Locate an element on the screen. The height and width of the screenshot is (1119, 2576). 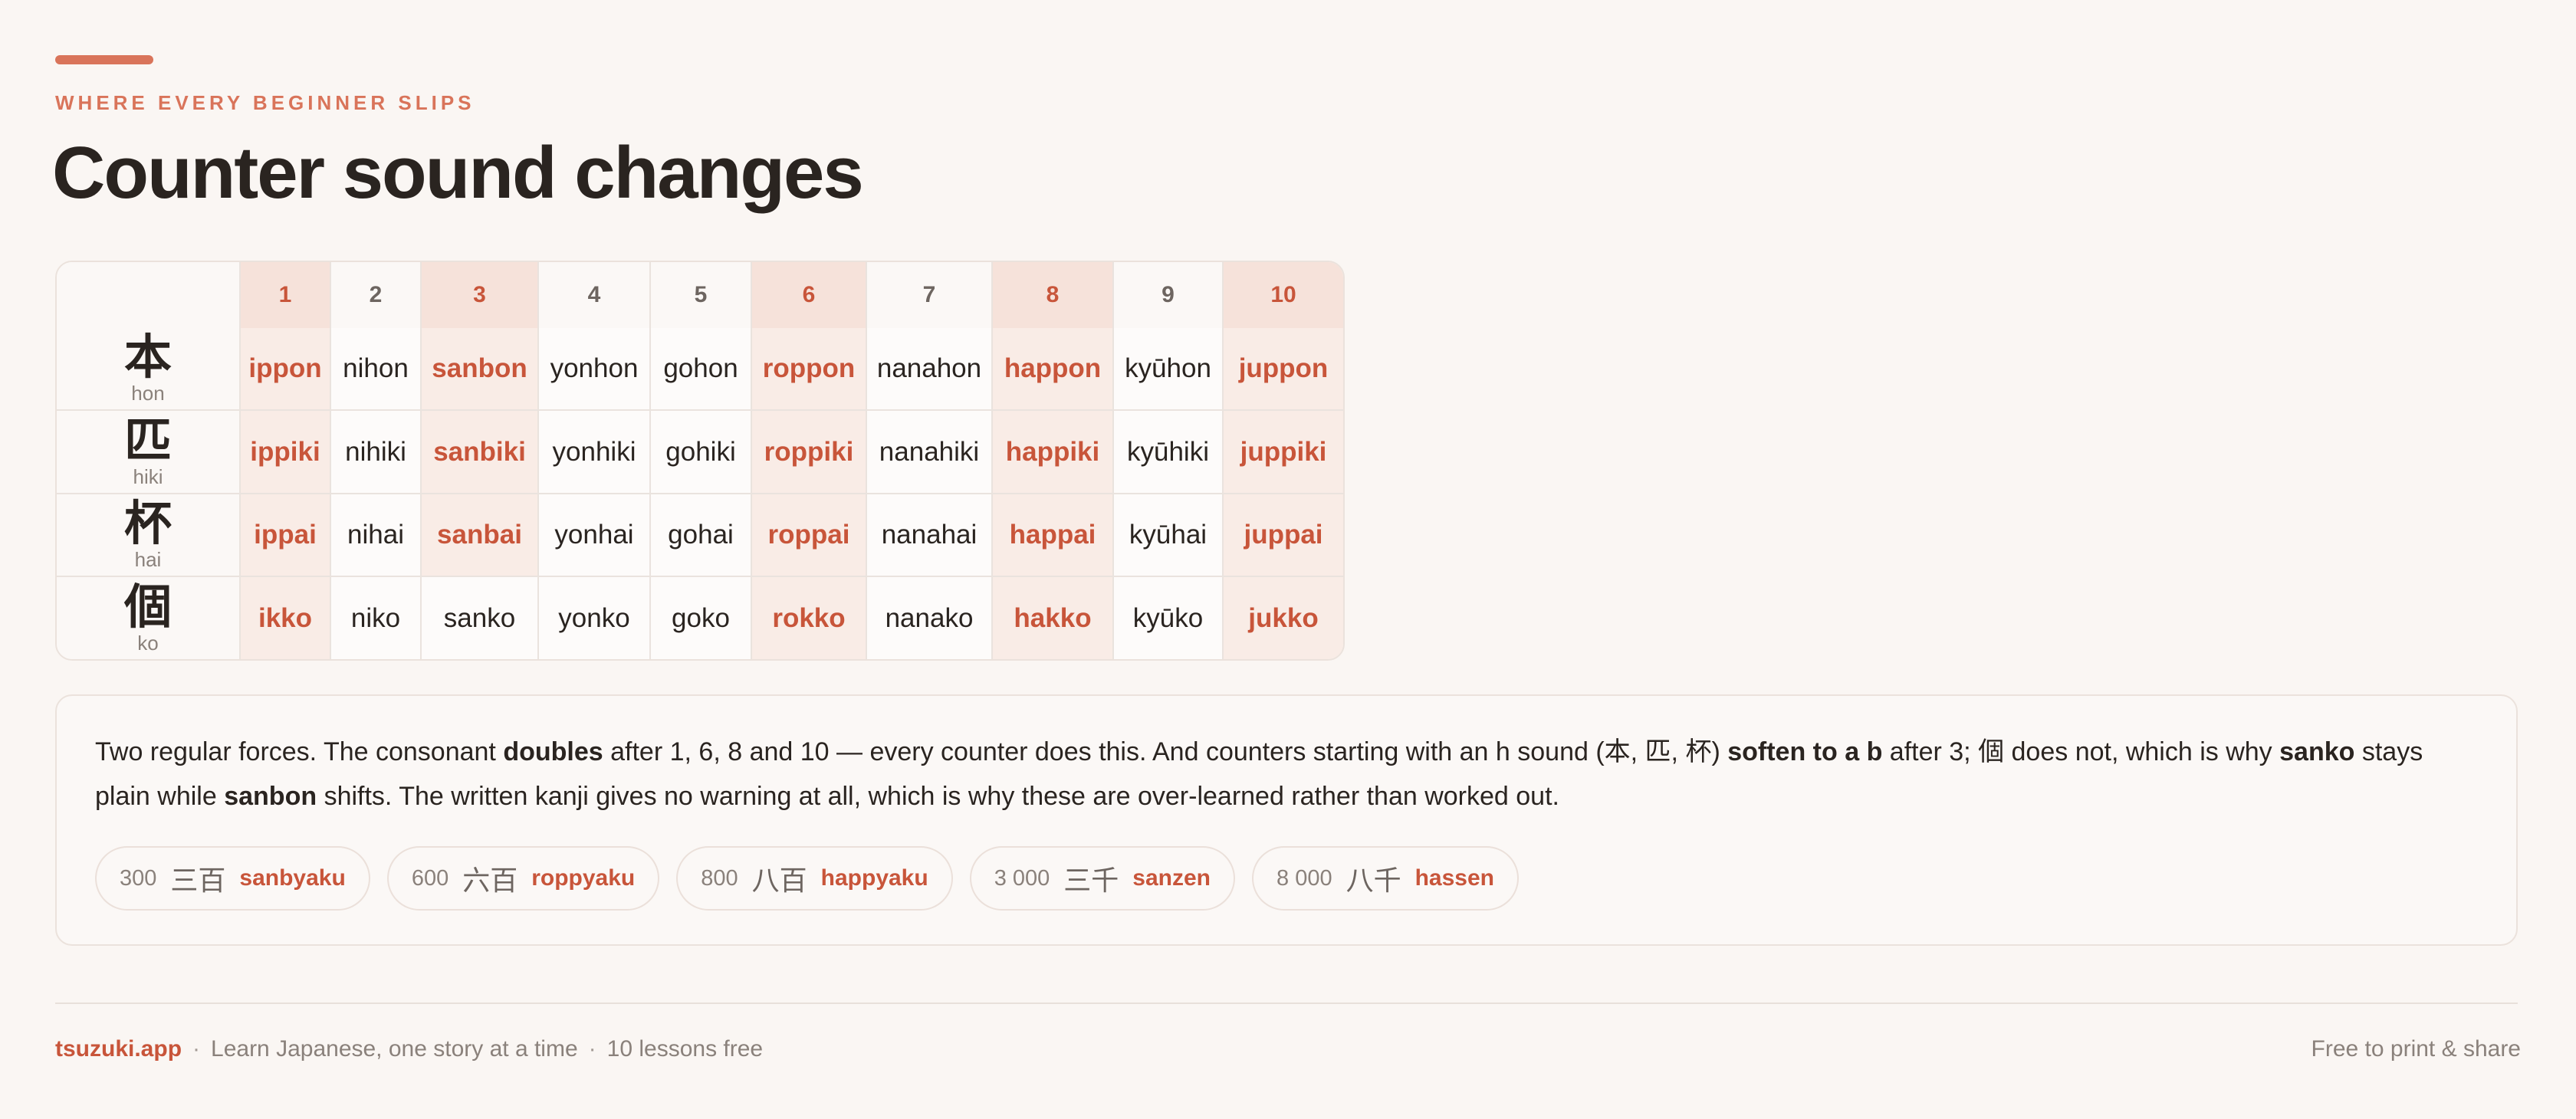
column-header-5: 5 is located at coordinates (700, 295).